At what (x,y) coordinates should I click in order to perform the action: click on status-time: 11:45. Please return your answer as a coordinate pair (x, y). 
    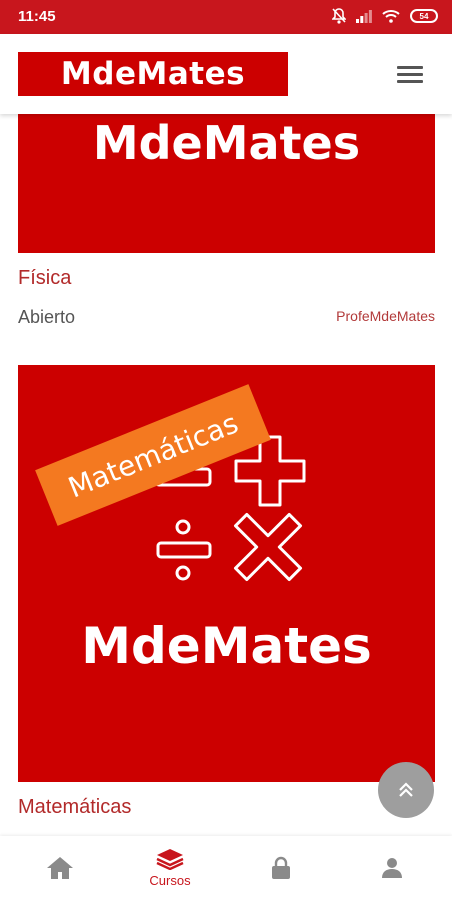
    Looking at the image, I should click on (37, 16).